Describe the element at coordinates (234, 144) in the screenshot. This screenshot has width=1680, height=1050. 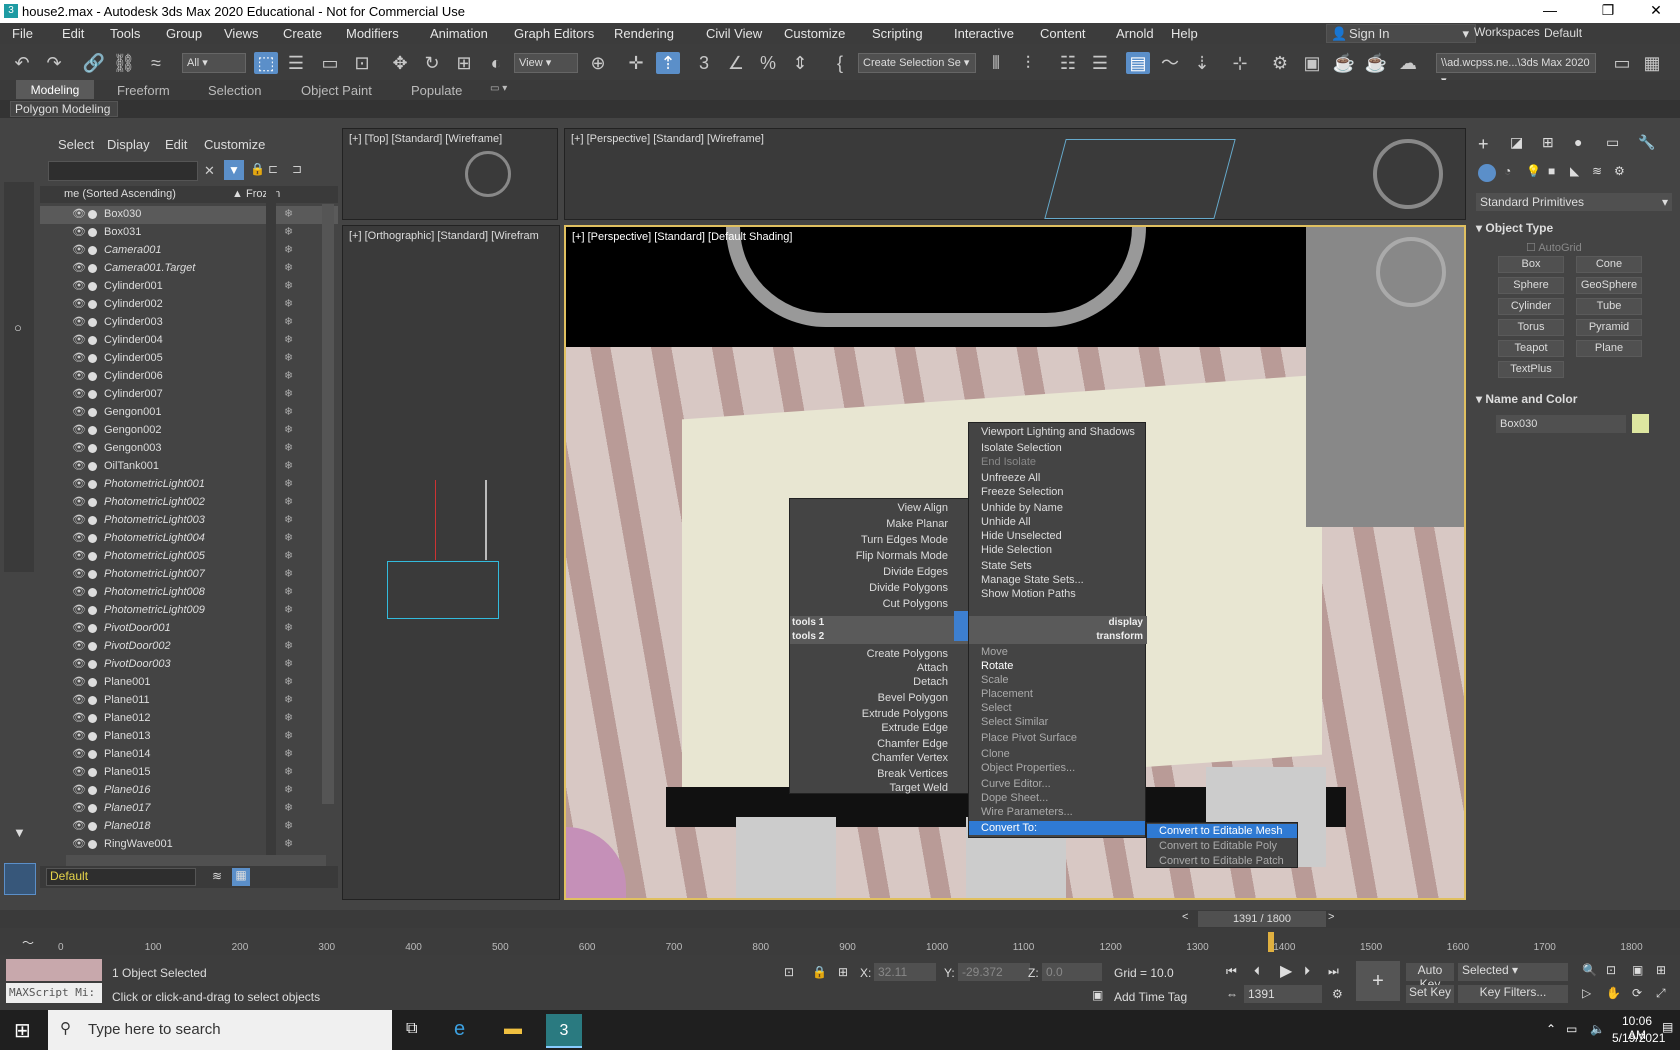
I see `tab-customize: Customize` at that location.